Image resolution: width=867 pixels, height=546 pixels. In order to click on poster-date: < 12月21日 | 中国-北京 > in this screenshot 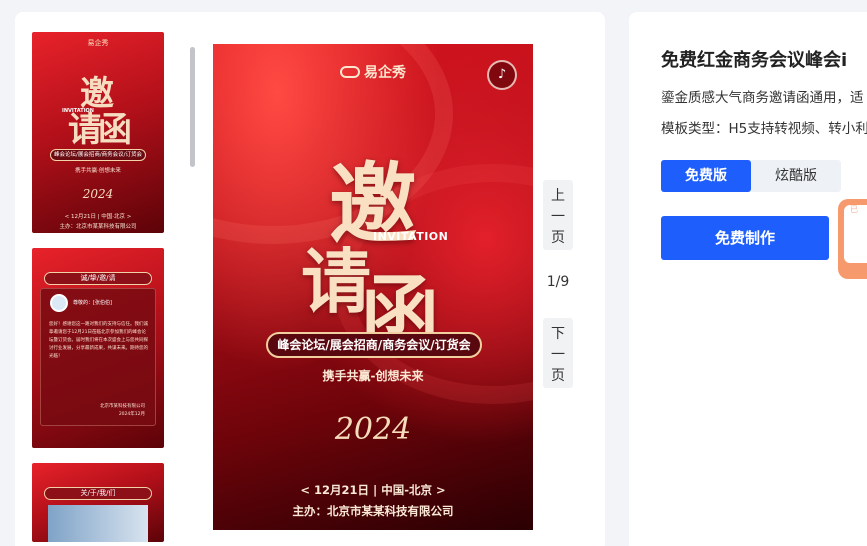, I will do `click(373, 490)`.